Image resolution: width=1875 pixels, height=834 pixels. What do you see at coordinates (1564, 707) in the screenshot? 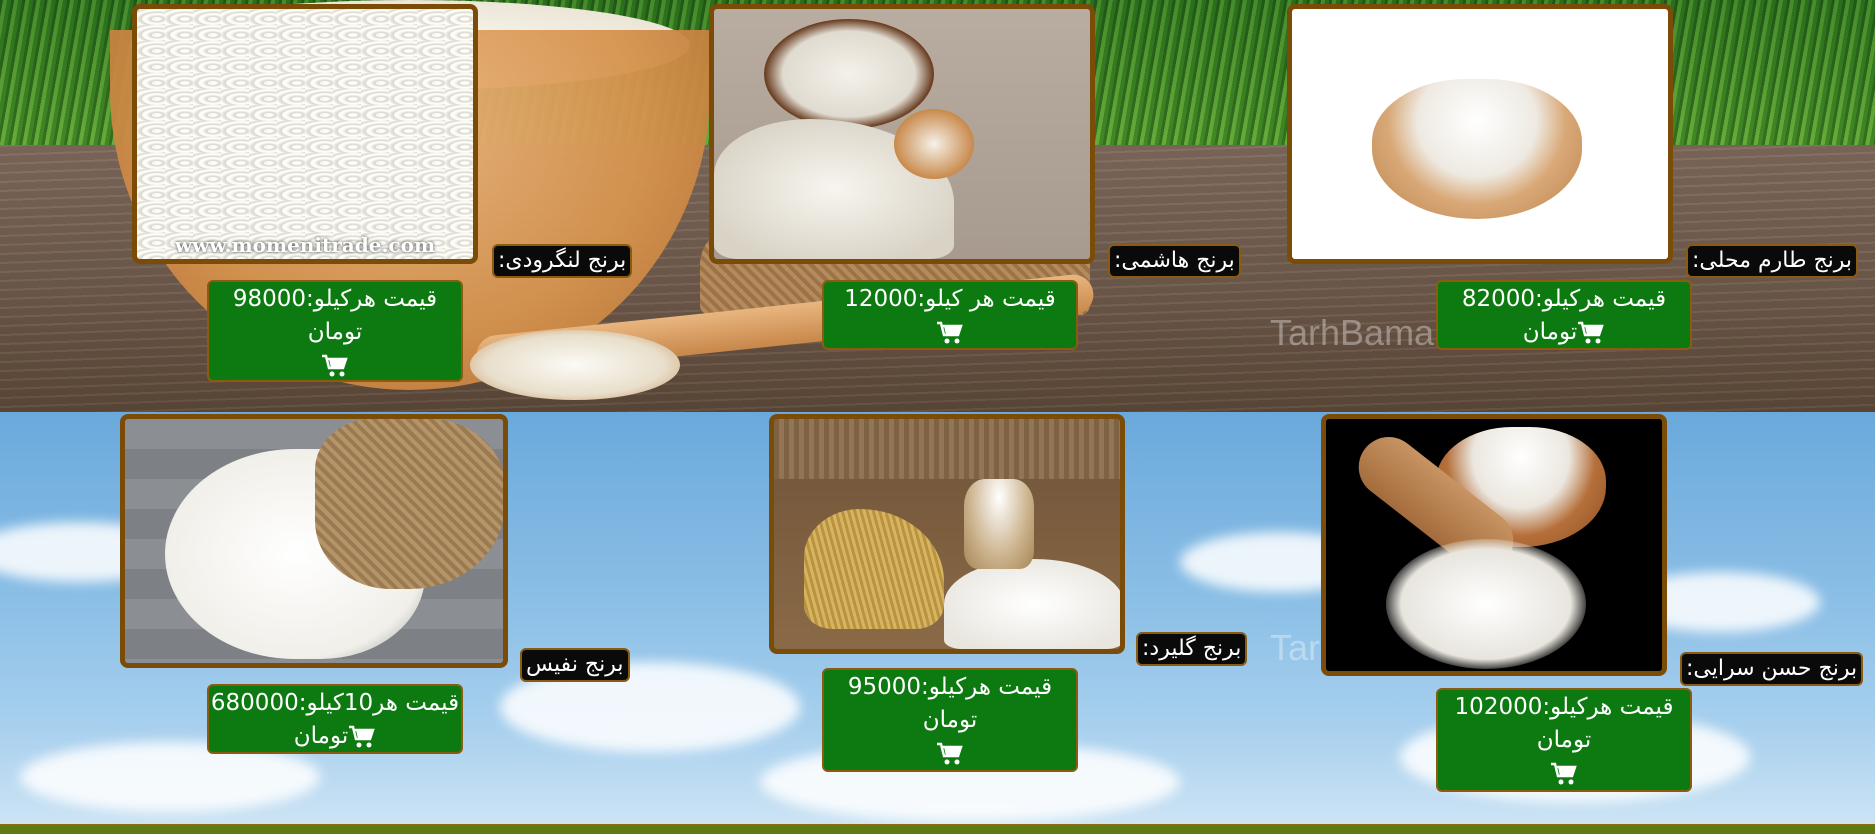
I see `price-text: قیمت هرکیلو:102000` at bounding box center [1564, 707].